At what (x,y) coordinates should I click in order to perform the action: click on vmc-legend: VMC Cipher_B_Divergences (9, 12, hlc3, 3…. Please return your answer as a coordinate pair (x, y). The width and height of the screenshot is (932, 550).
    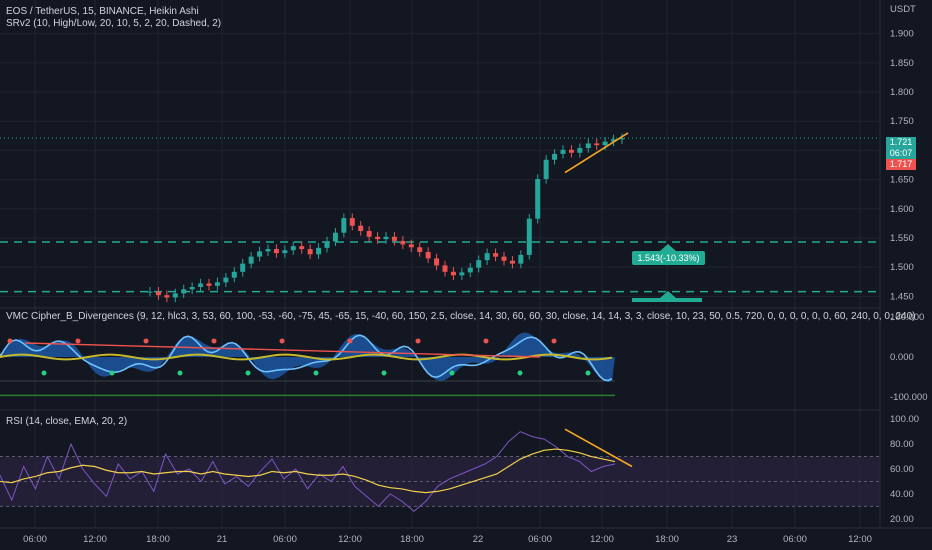
    Looking at the image, I should click on (460, 316).